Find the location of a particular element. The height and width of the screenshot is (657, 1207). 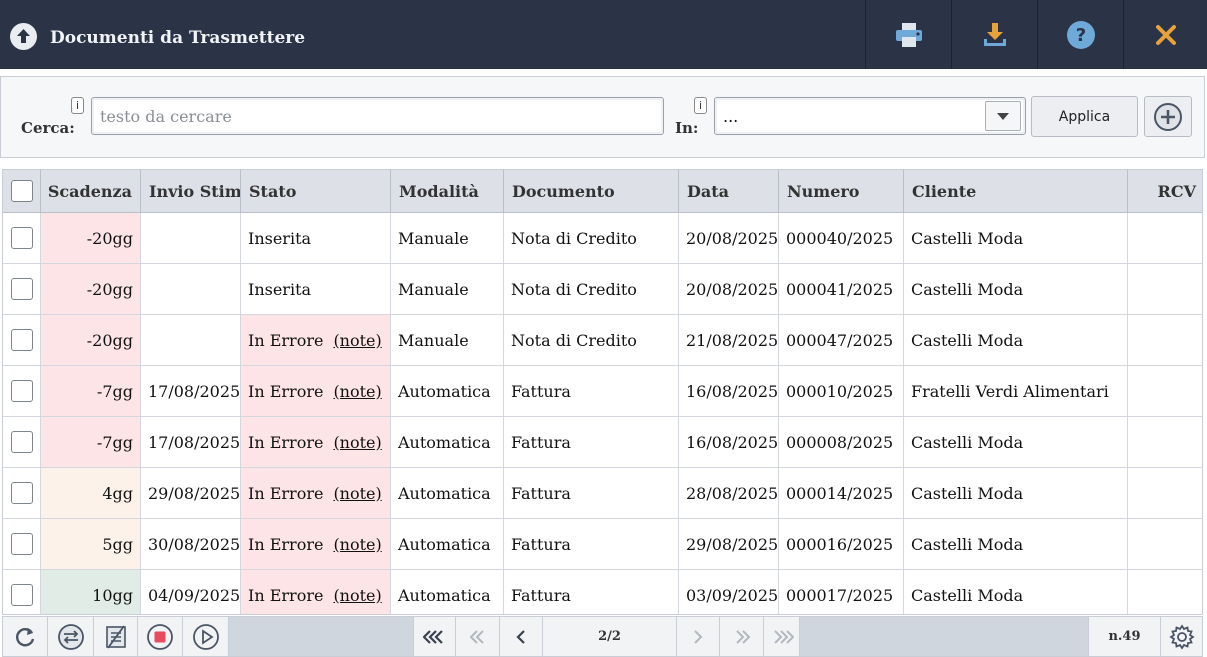

first-page-button is located at coordinates (435, 636).